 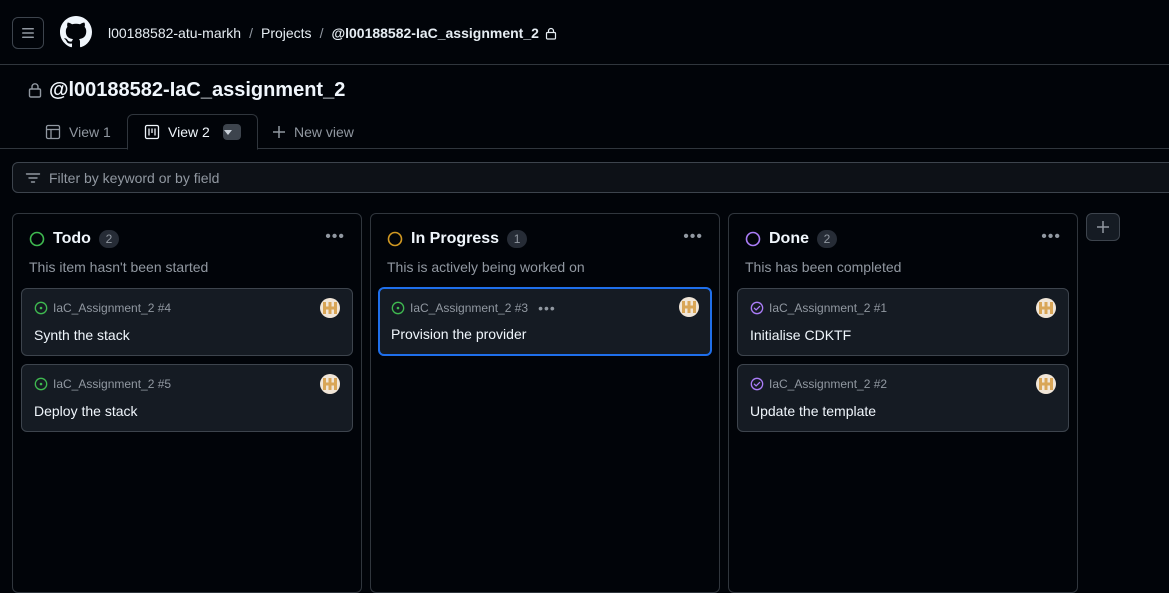 What do you see at coordinates (72, 238) in the screenshot?
I see `column-title: Todo` at bounding box center [72, 238].